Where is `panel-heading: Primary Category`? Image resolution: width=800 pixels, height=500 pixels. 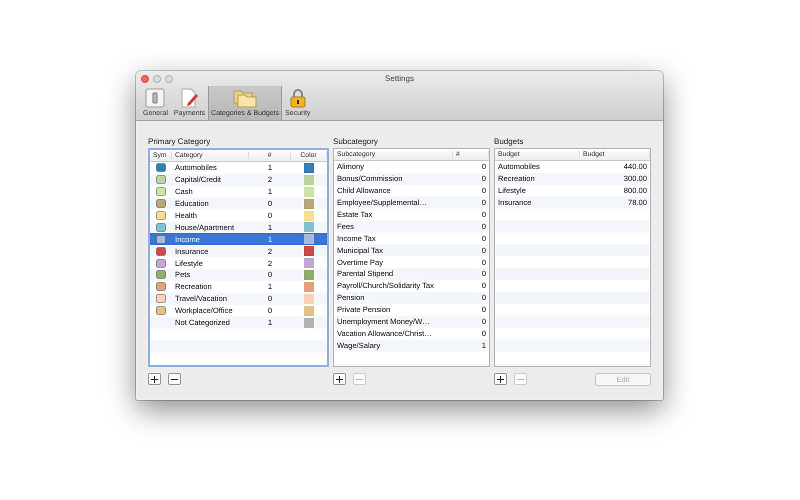
panel-heading: Primary Category is located at coordinates (180, 142).